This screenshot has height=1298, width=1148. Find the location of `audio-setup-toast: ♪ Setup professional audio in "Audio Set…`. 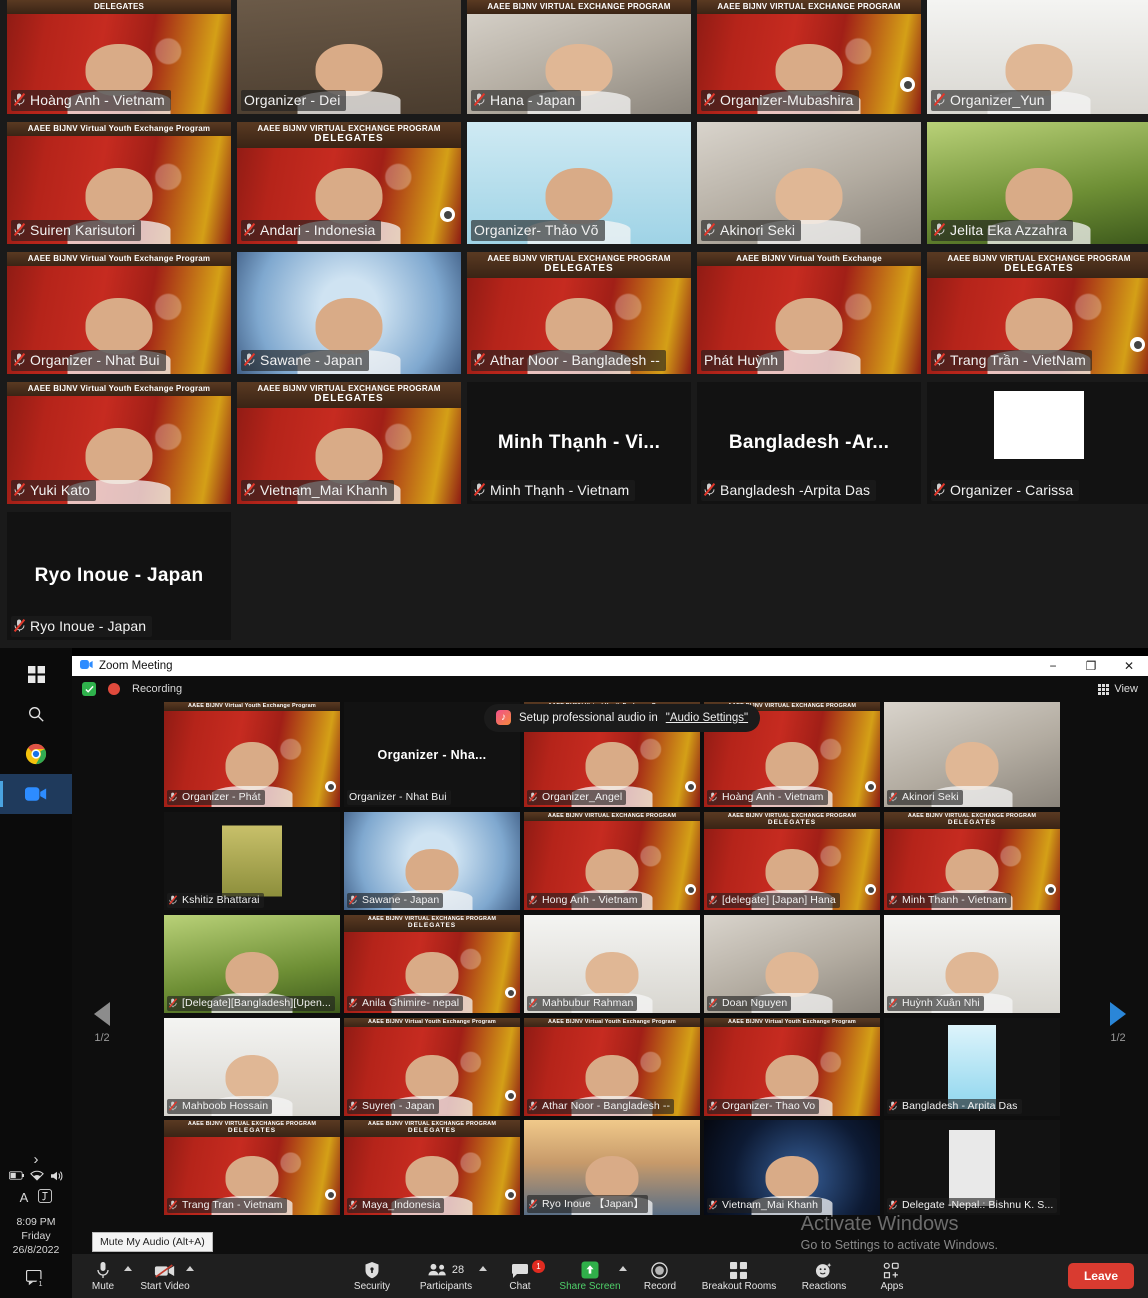

audio-setup-toast: ♪ Setup professional audio in "Audio Set… is located at coordinates (622, 718).